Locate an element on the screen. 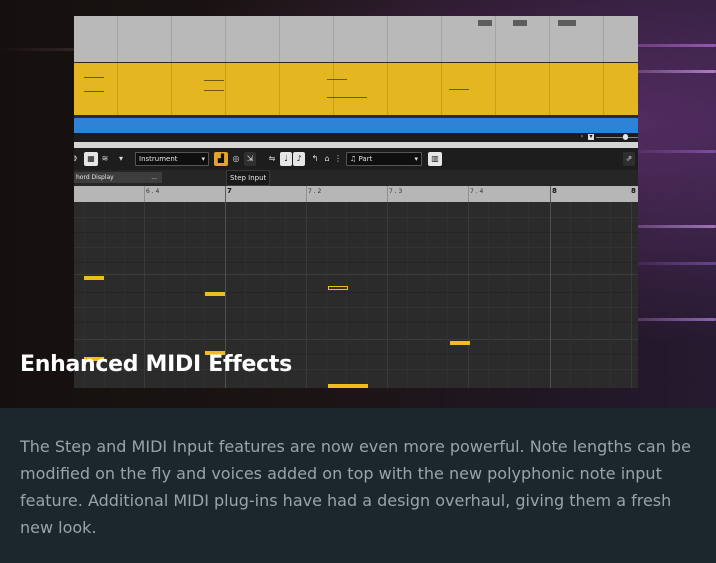 This screenshot has height=563, width=716. keyboard-icon: ▥ is located at coordinates (435, 159).